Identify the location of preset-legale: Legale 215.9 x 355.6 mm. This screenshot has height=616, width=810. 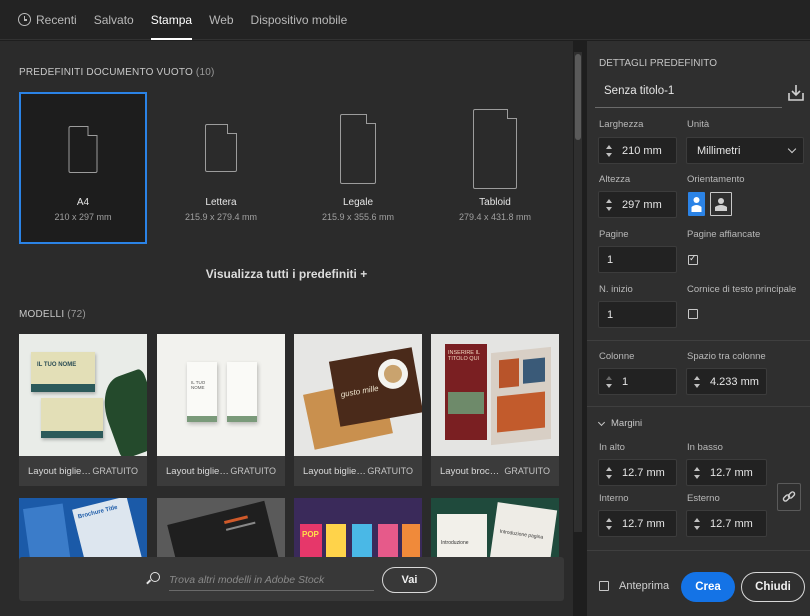
(358, 168).